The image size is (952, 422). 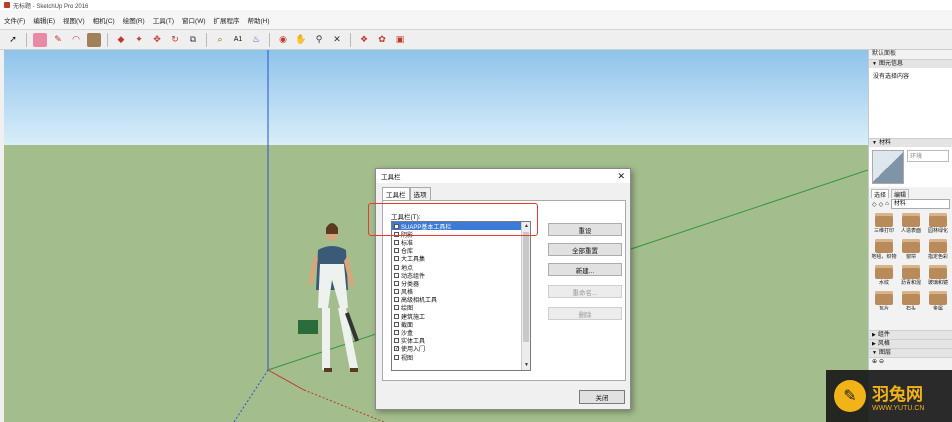 I want to click on material-folder: 地毯，织物, so click(x=884, y=250).